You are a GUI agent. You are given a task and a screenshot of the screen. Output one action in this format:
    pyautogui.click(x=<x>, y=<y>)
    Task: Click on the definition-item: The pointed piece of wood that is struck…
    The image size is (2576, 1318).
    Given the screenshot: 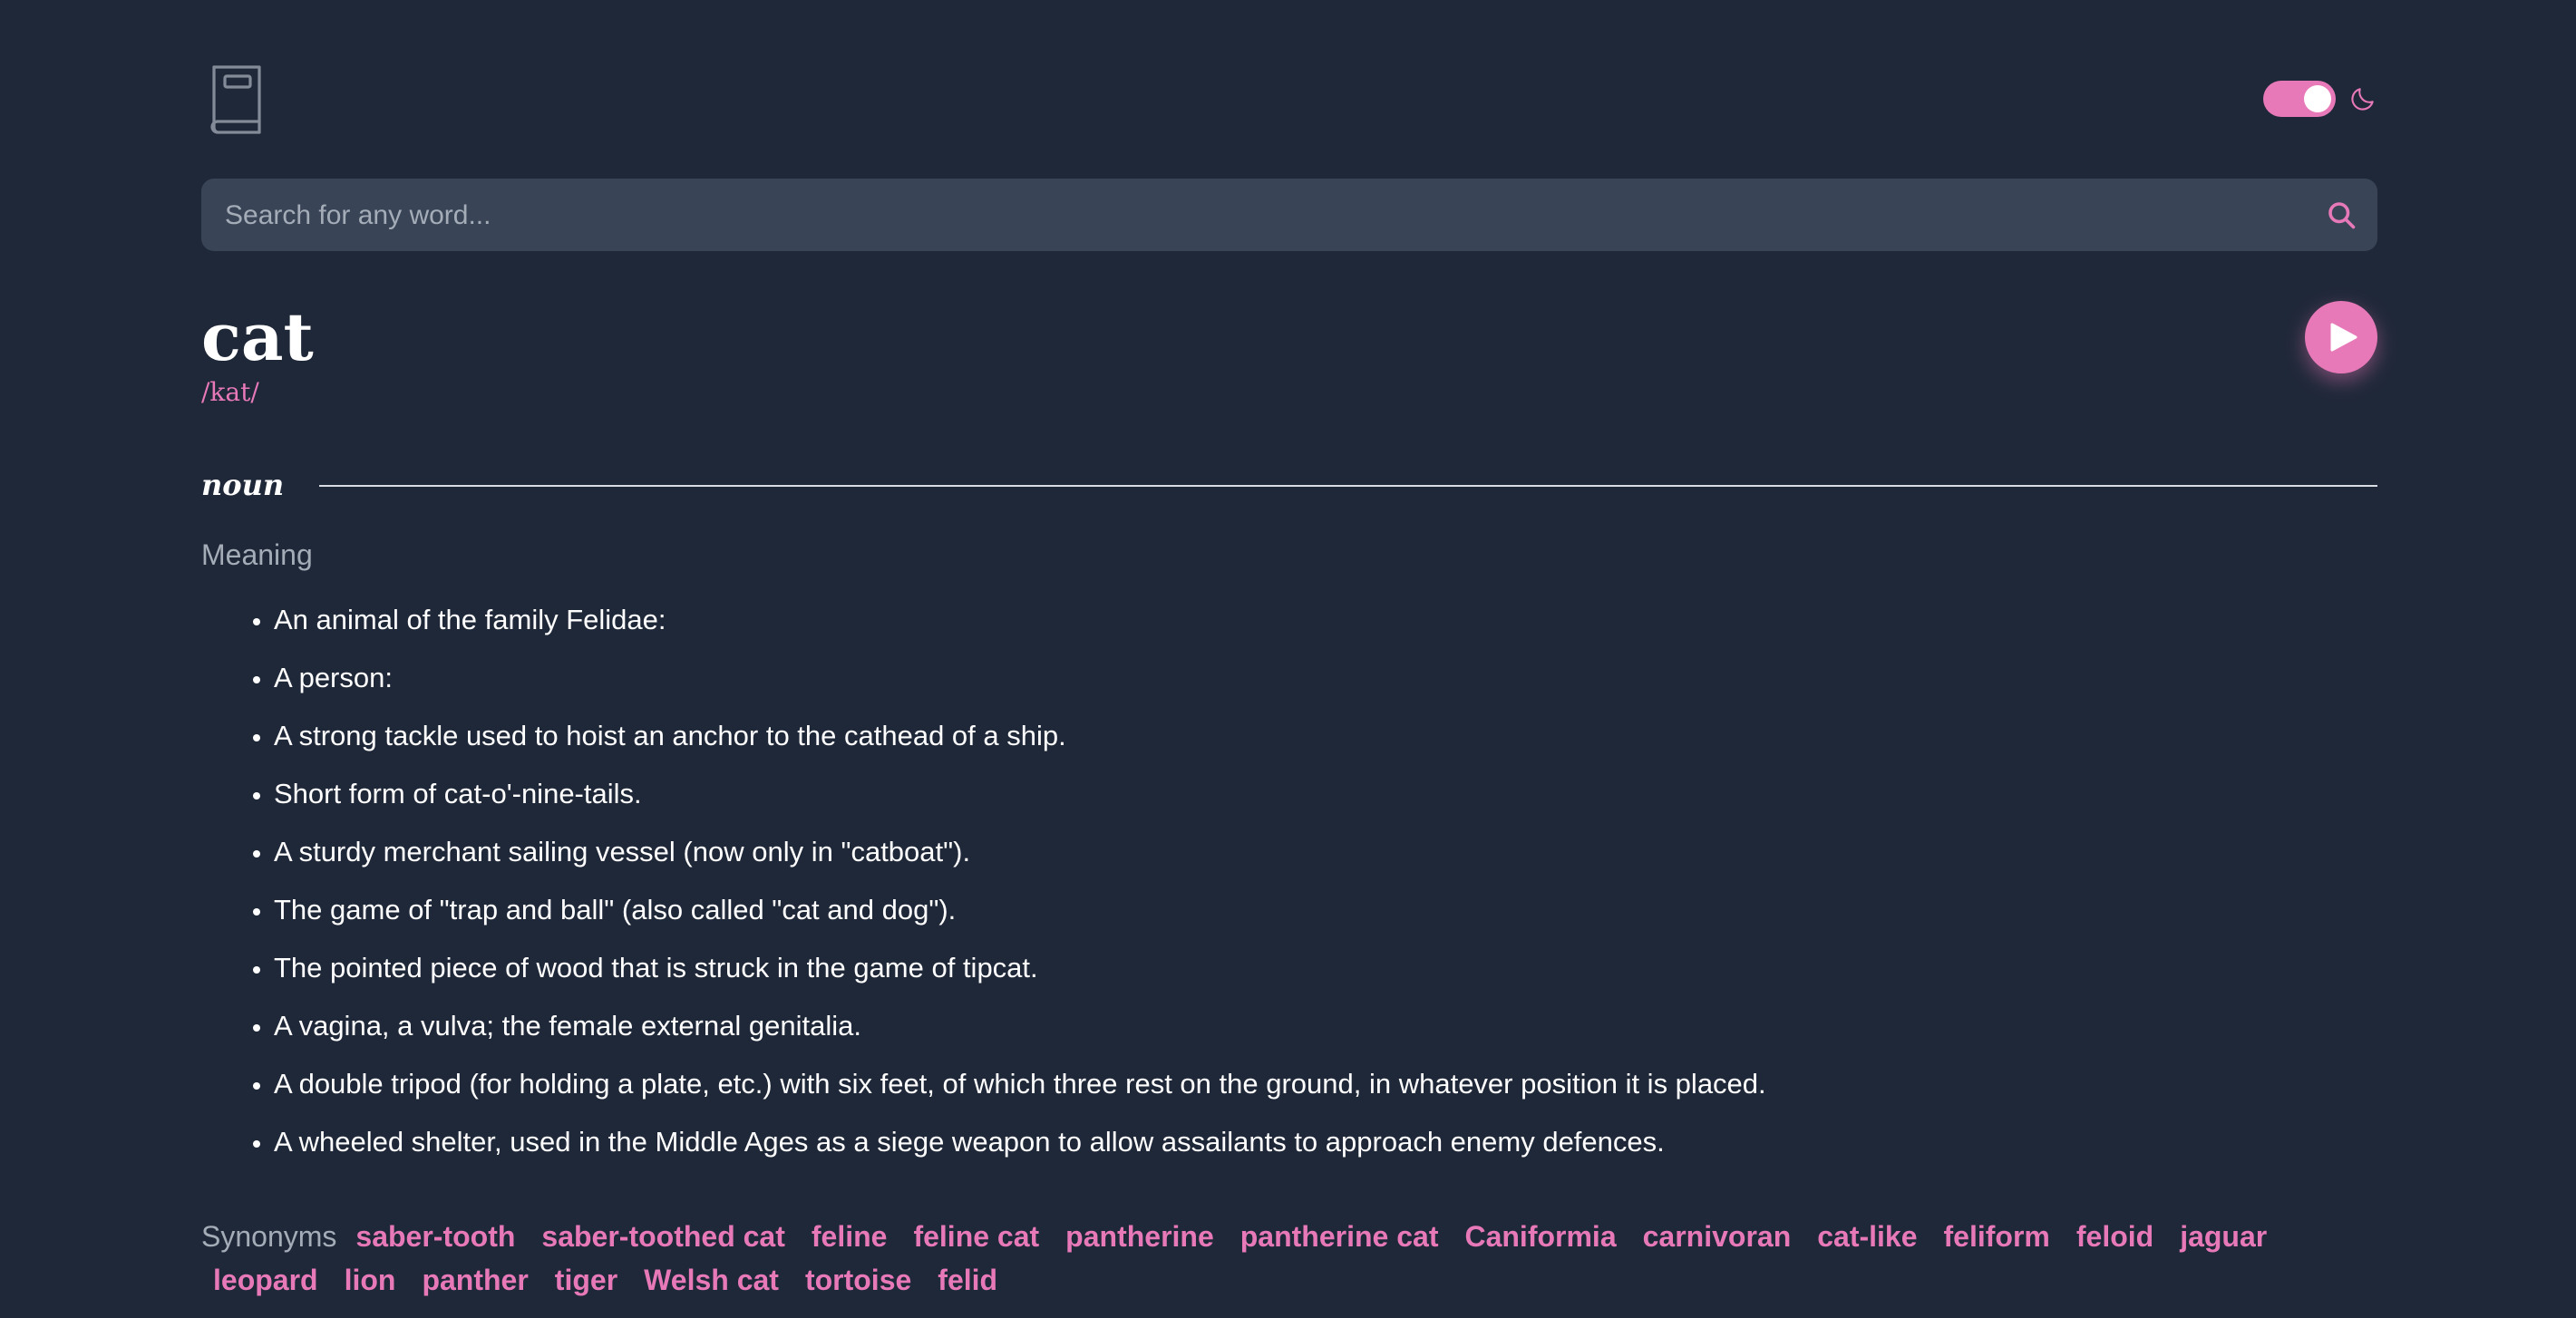 What is the action you would take?
    pyautogui.click(x=1020, y=968)
    